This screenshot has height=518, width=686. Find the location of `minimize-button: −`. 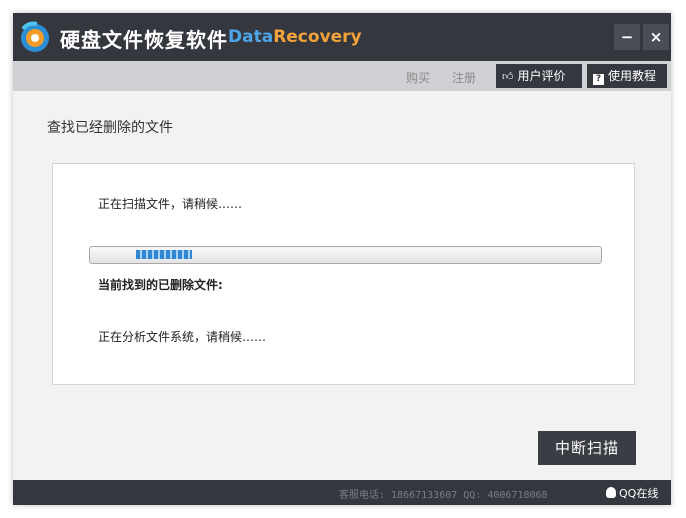

minimize-button: − is located at coordinates (627, 37).